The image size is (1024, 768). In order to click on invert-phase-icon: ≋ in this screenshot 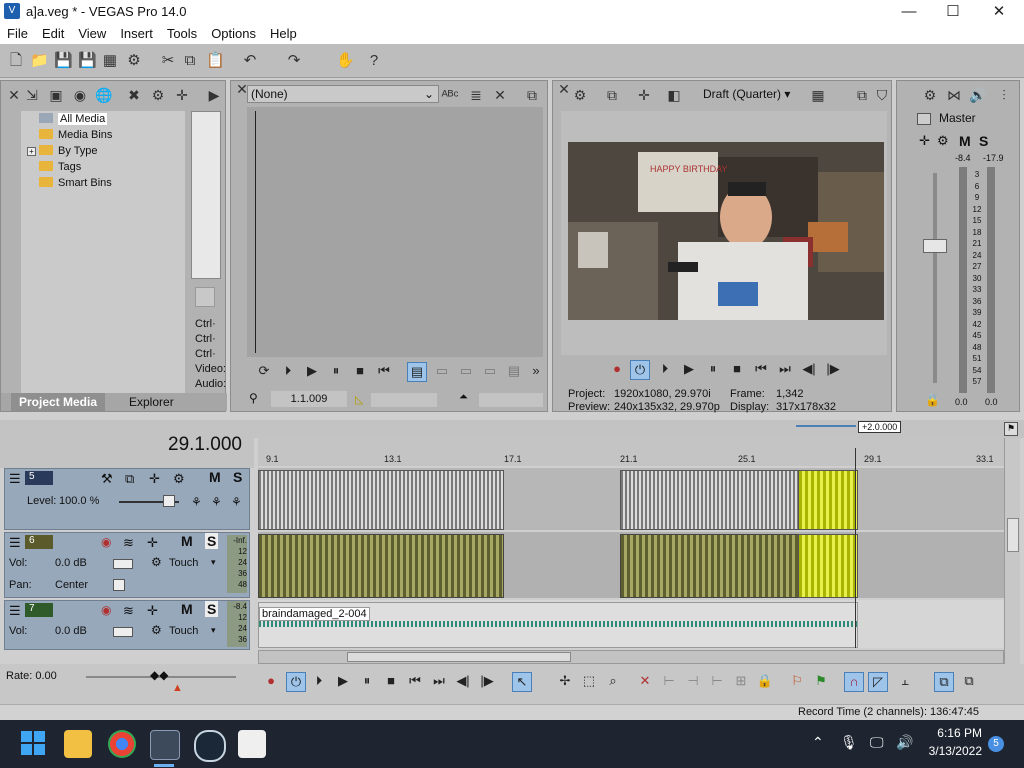, I will do `click(128, 611)`.